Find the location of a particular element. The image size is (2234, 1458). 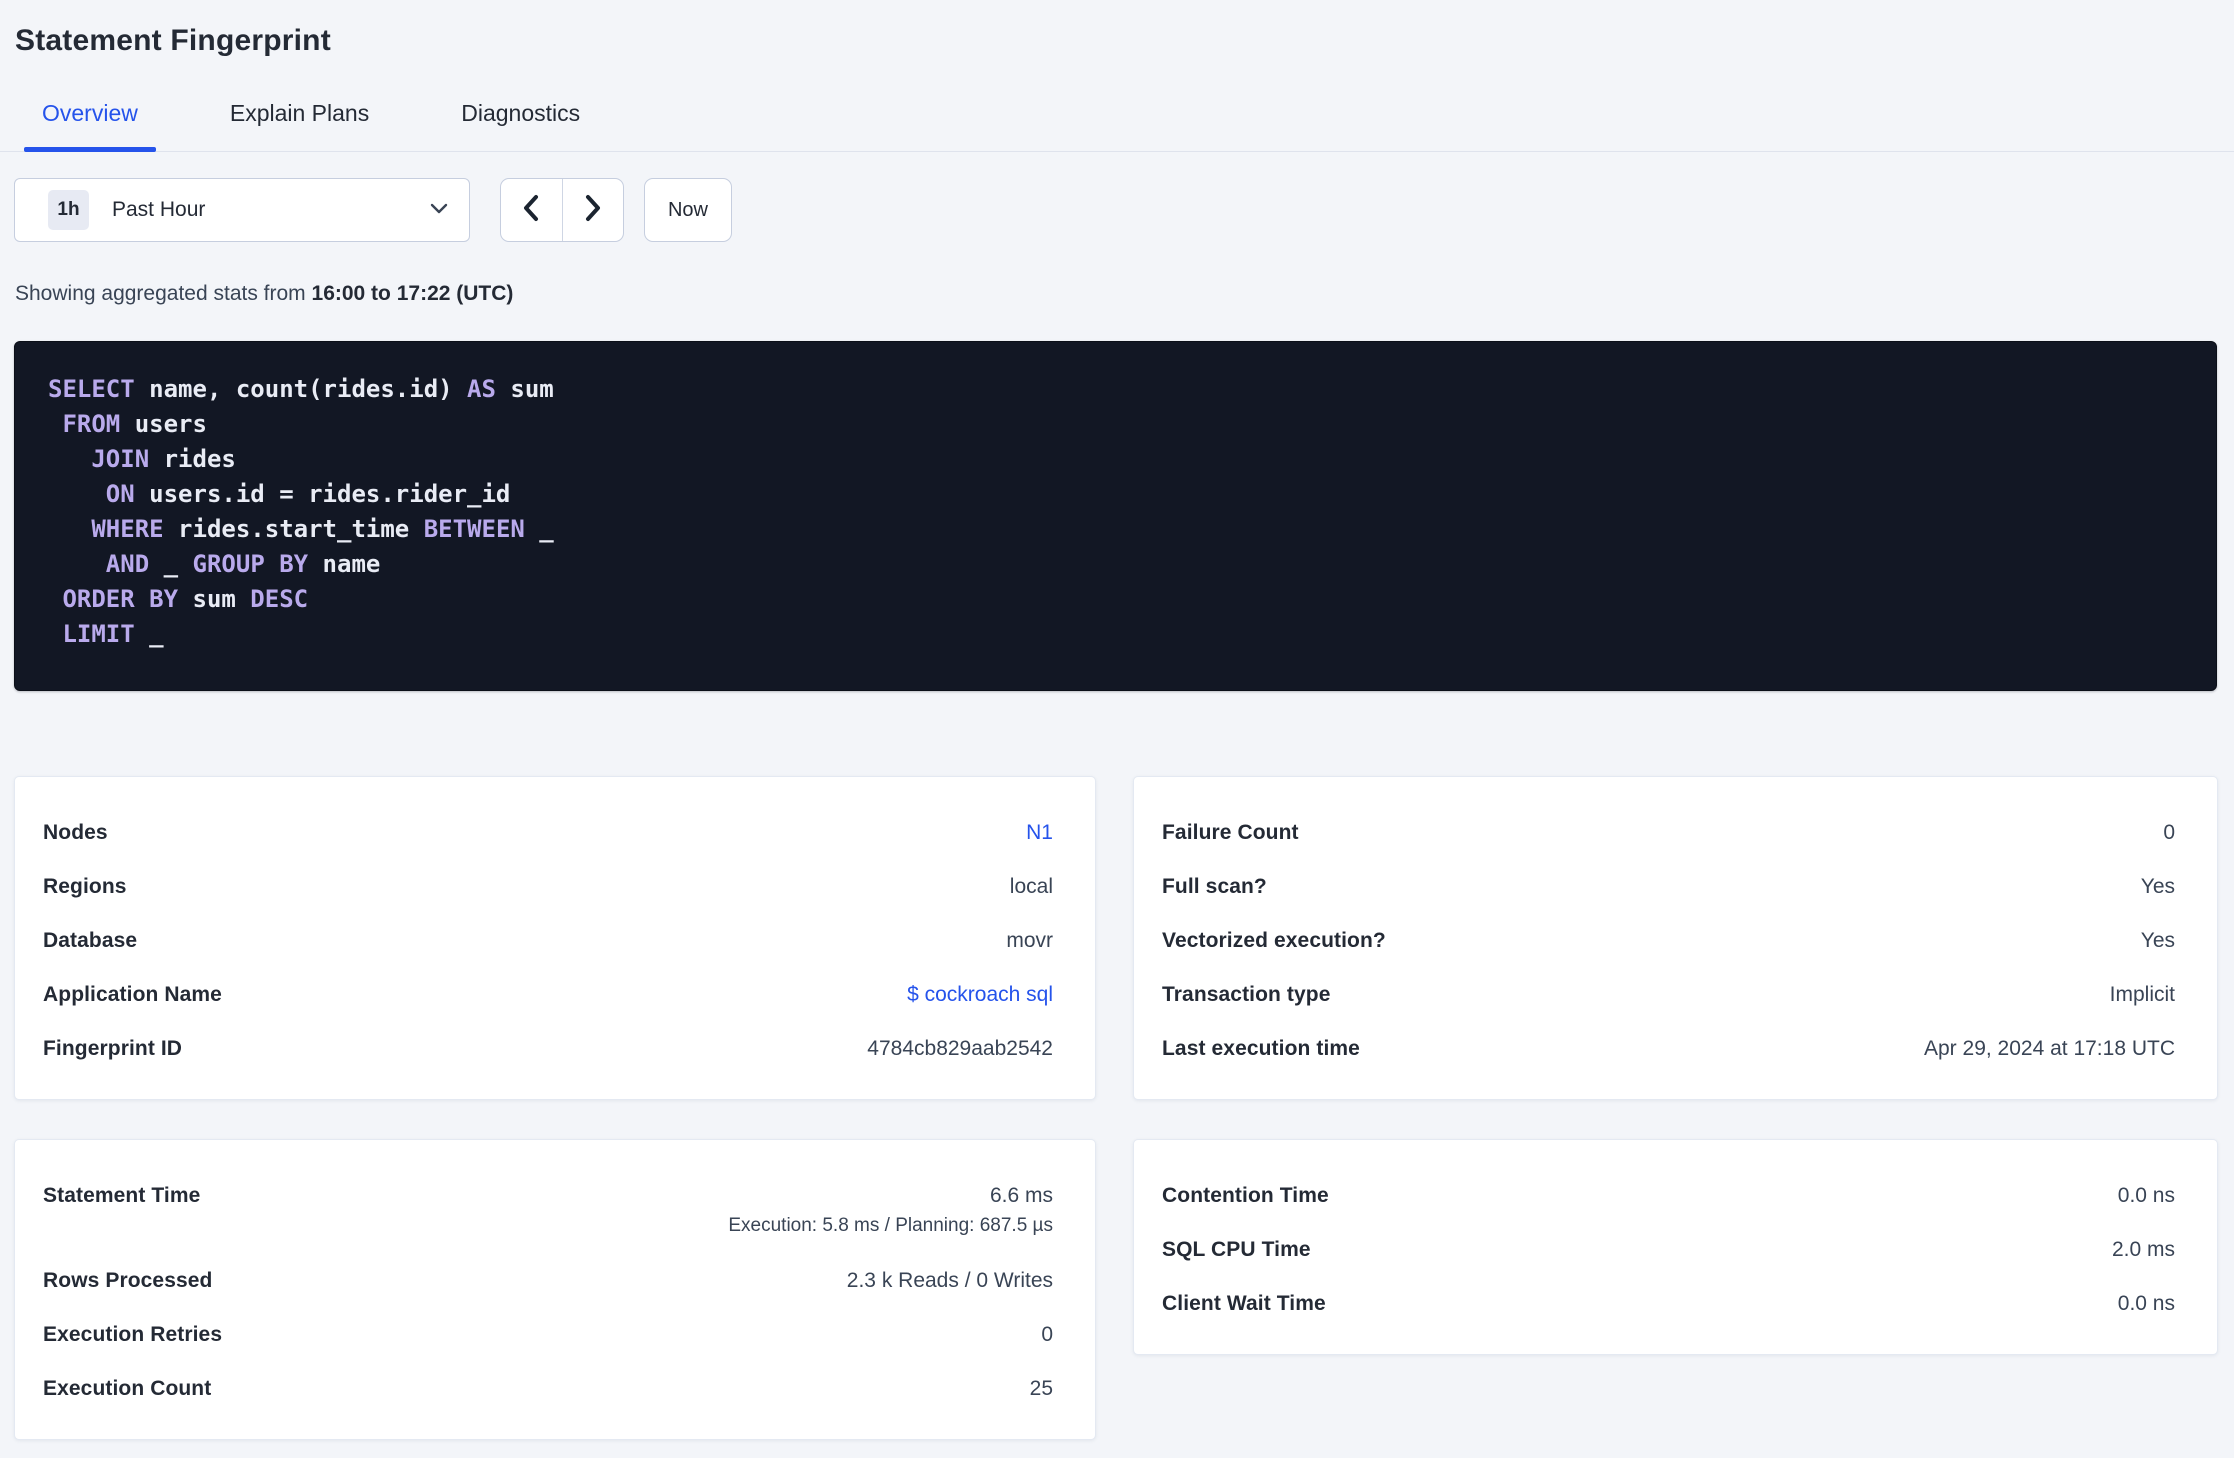

row-label: Failure Count is located at coordinates (1230, 832).